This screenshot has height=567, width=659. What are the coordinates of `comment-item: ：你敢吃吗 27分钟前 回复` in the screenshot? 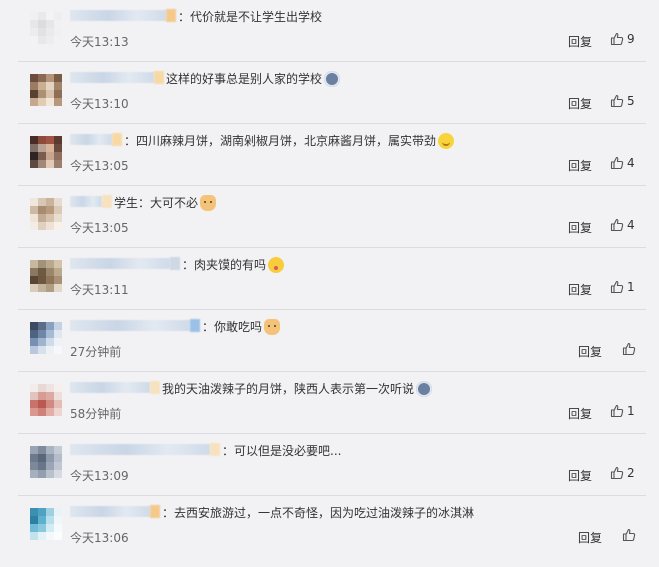 It's located at (332, 341).